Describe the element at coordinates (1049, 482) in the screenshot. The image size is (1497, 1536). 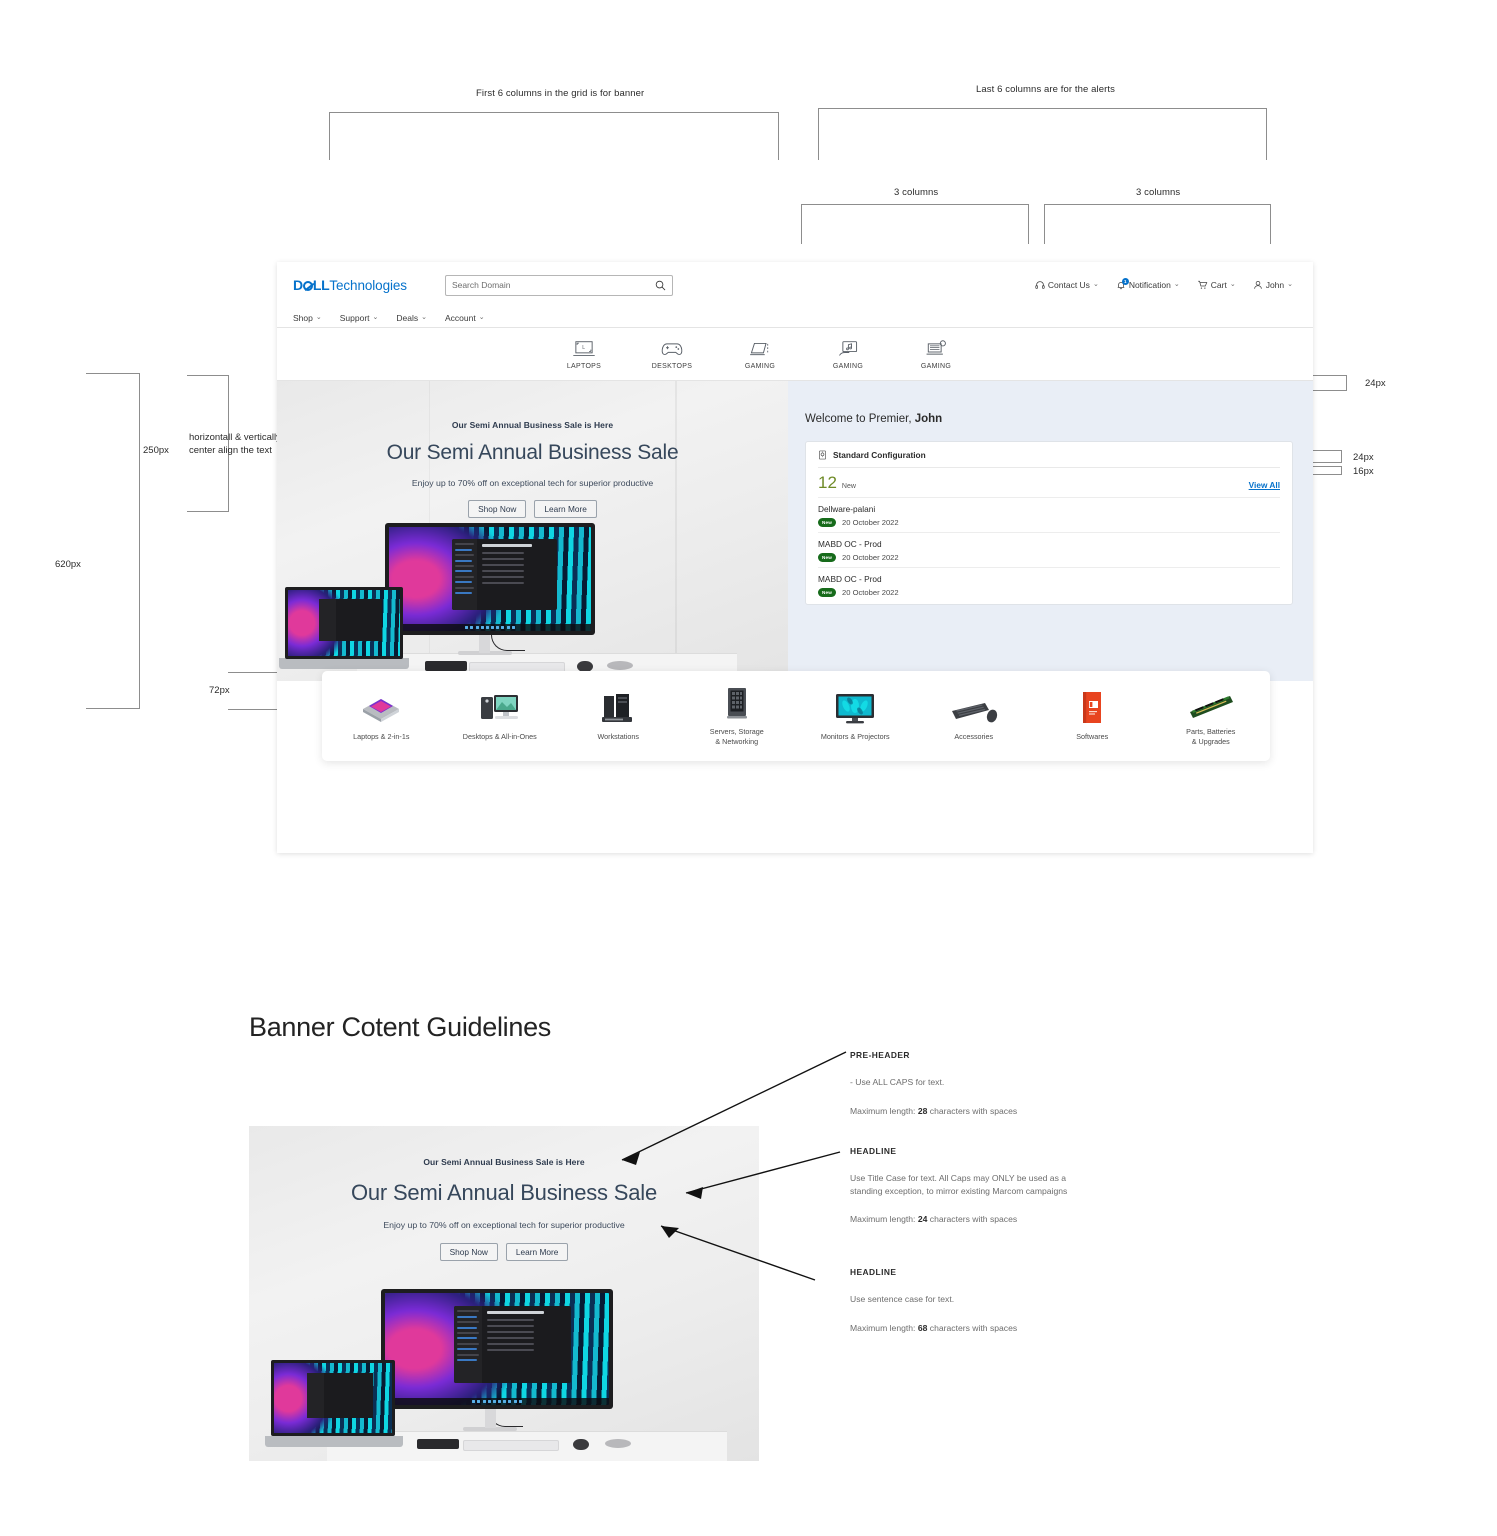
I see `alerts-count-row: 12 New View All` at that location.